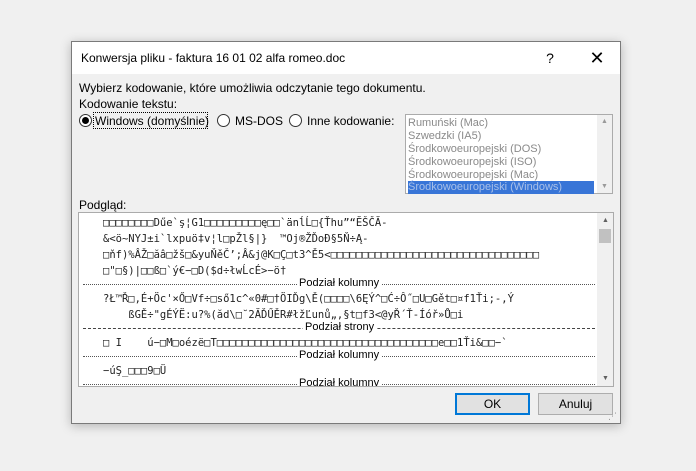 This screenshot has width=696, height=471. I want to click on ok-button: OK, so click(492, 404).